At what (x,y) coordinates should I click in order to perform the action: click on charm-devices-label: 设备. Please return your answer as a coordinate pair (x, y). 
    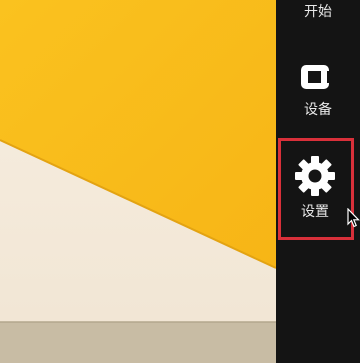
    Looking at the image, I should click on (318, 110).